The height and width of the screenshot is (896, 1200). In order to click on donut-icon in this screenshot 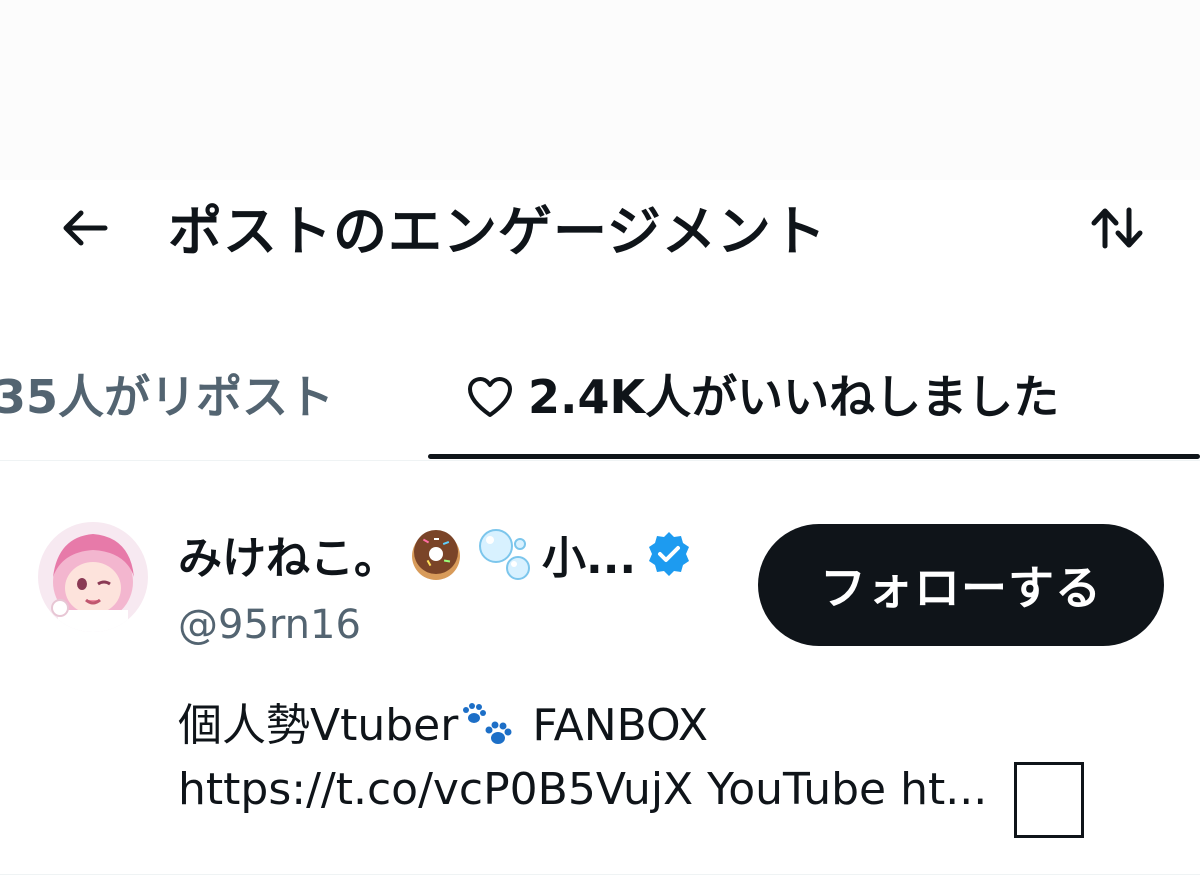, I will do `click(436, 554)`.